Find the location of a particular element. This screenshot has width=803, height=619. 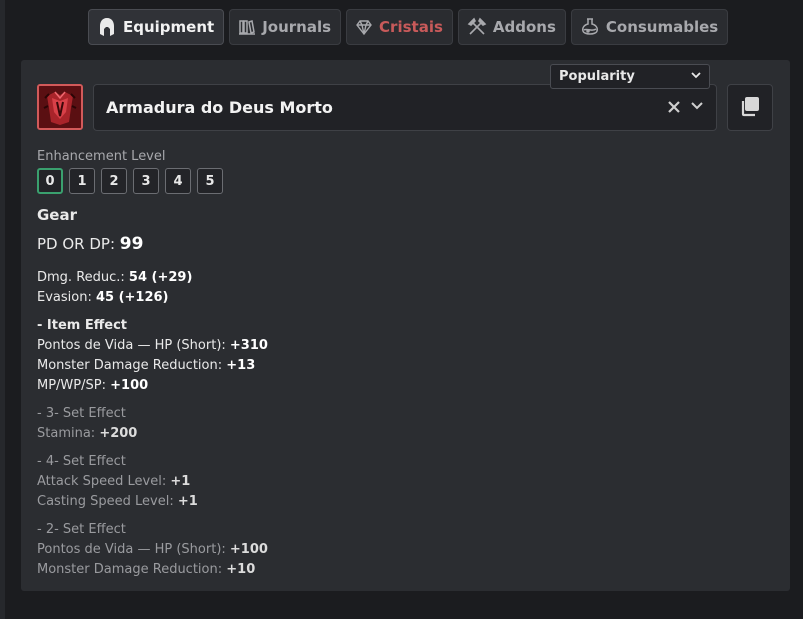

set-effect-line: Monster Damage Reduction: +10 is located at coordinates (146, 570).